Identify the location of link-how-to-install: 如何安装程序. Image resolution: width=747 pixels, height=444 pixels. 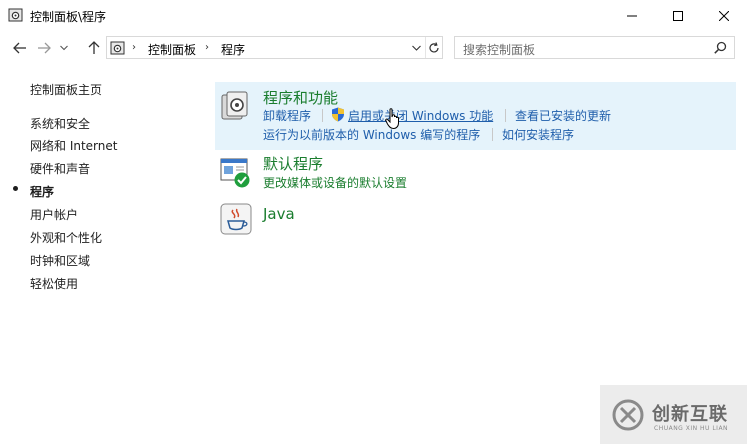
(538, 134).